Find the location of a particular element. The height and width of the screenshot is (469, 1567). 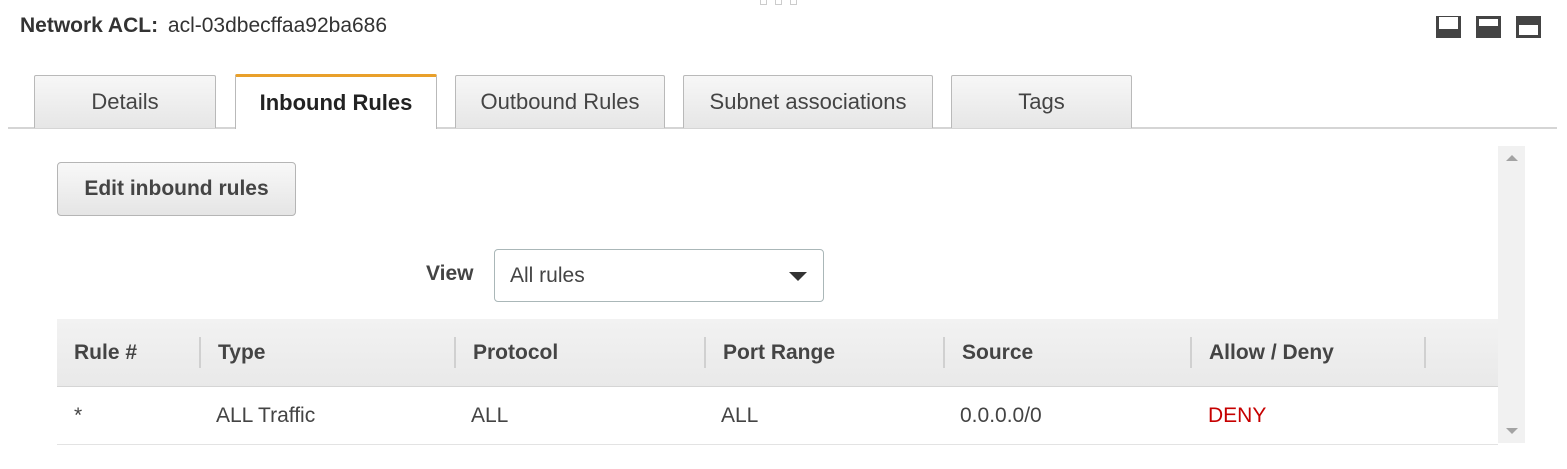

panel-bottom-icon is located at coordinates (1448, 27).